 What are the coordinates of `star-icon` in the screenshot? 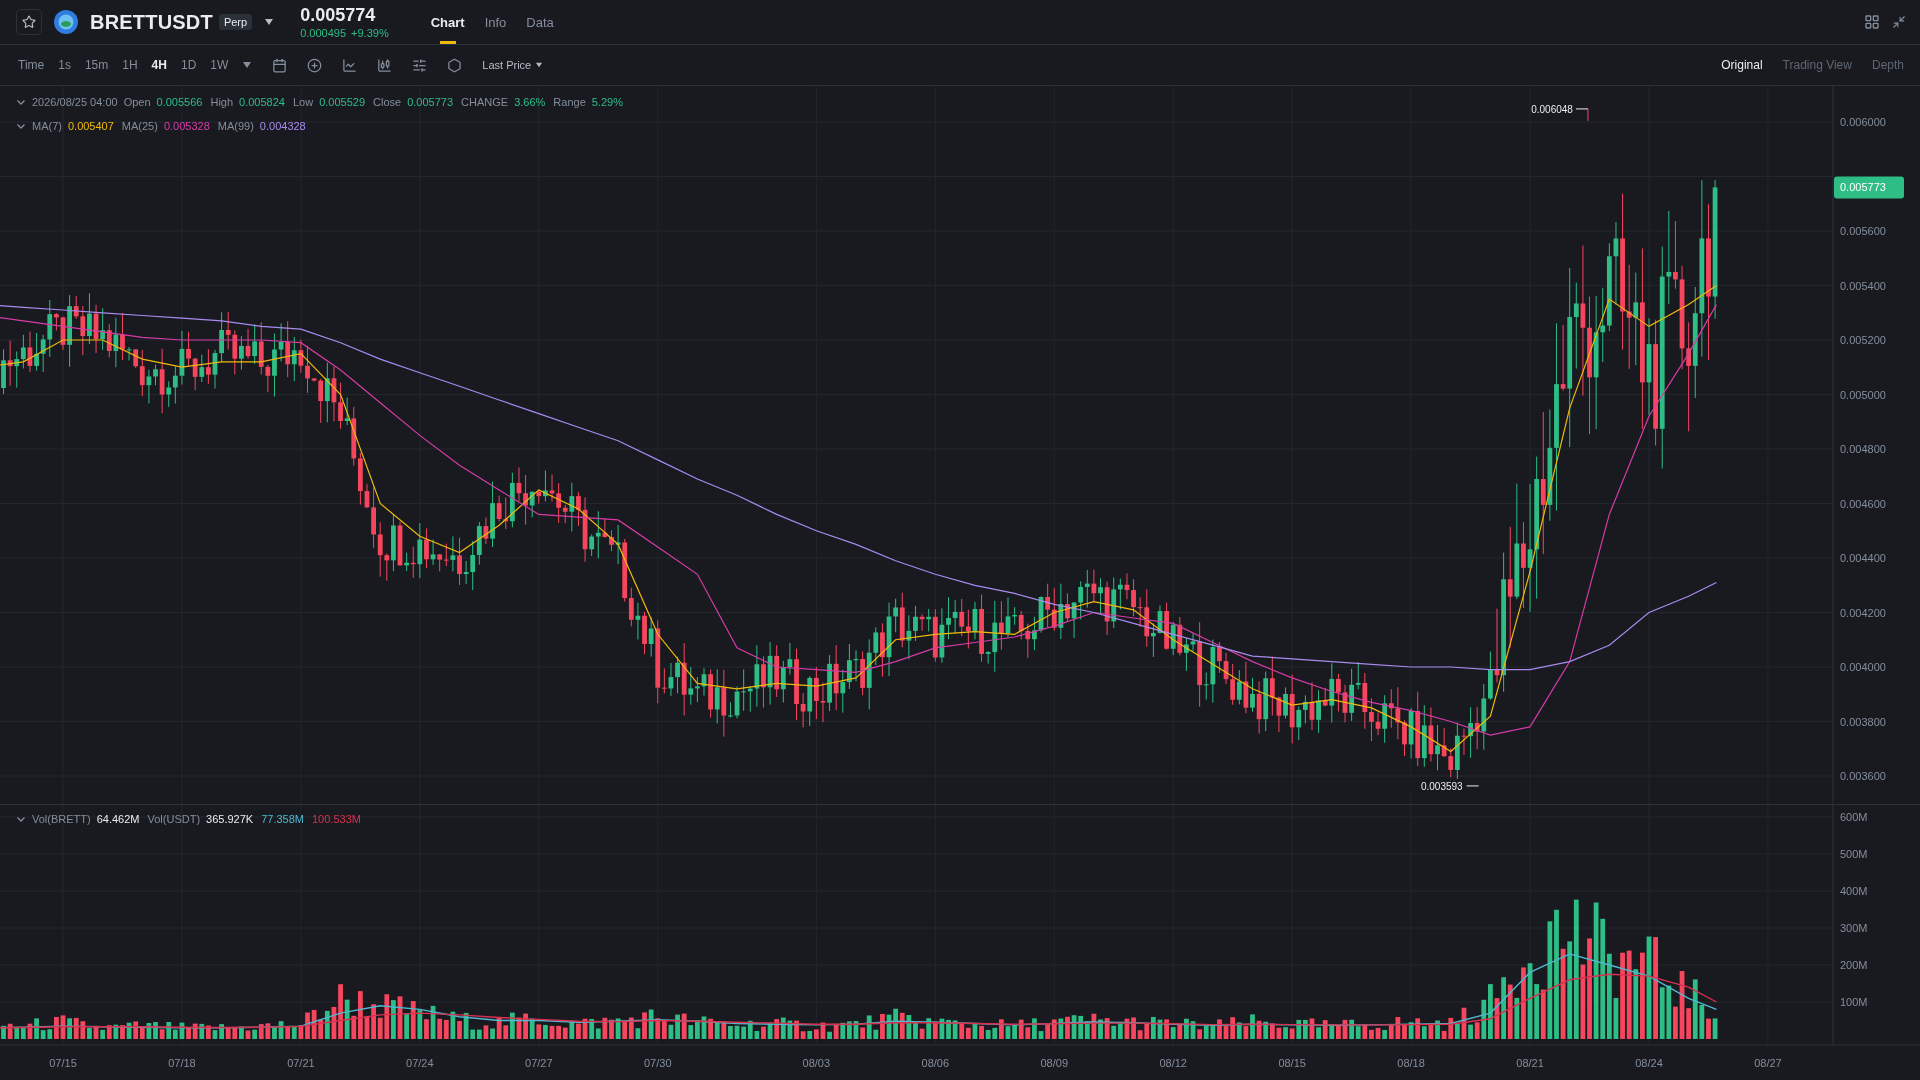 It's located at (29, 22).